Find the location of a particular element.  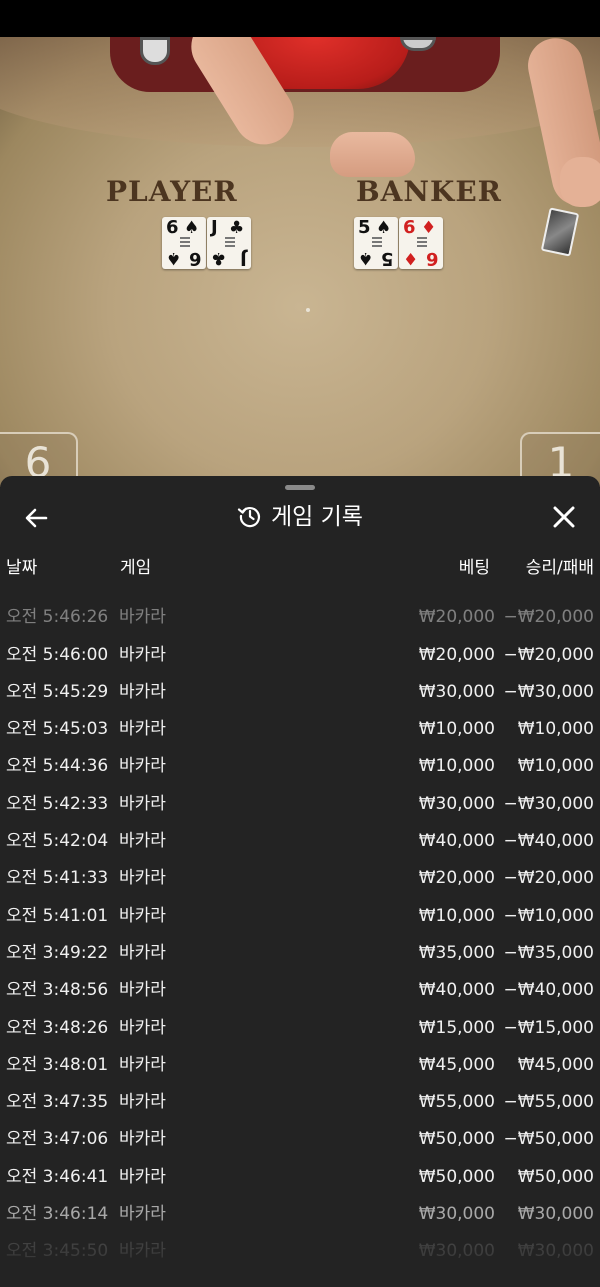

row-result: −₩15,000 is located at coordinates (548, 1027).